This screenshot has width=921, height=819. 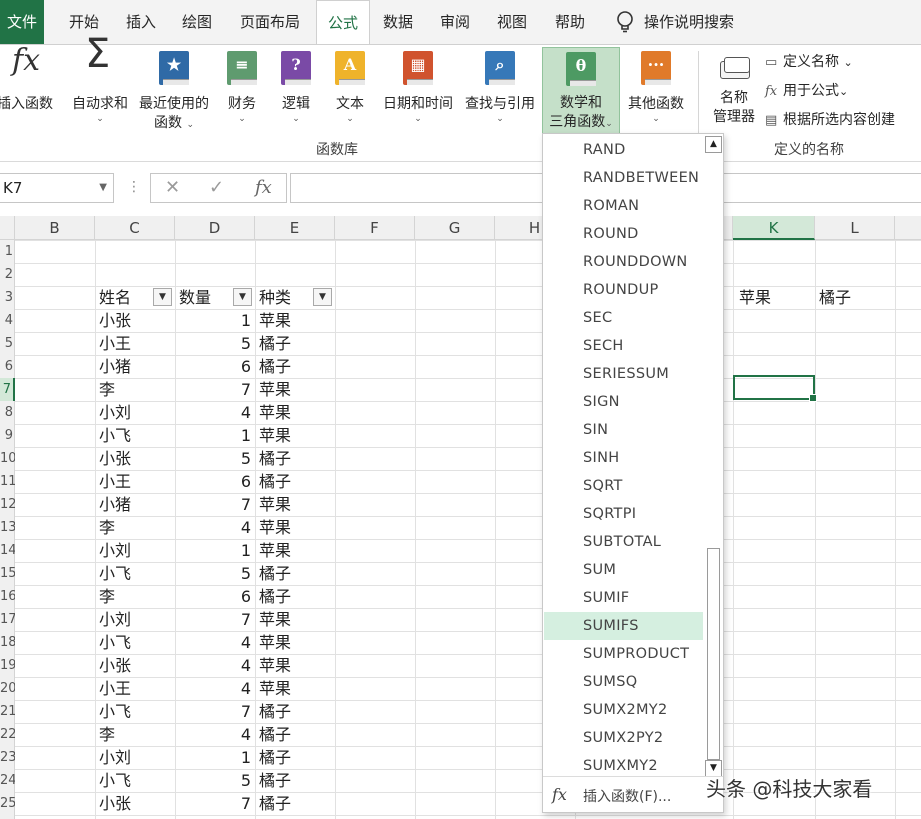 I want to click on row-header: 22, so click(x=7, y=734).